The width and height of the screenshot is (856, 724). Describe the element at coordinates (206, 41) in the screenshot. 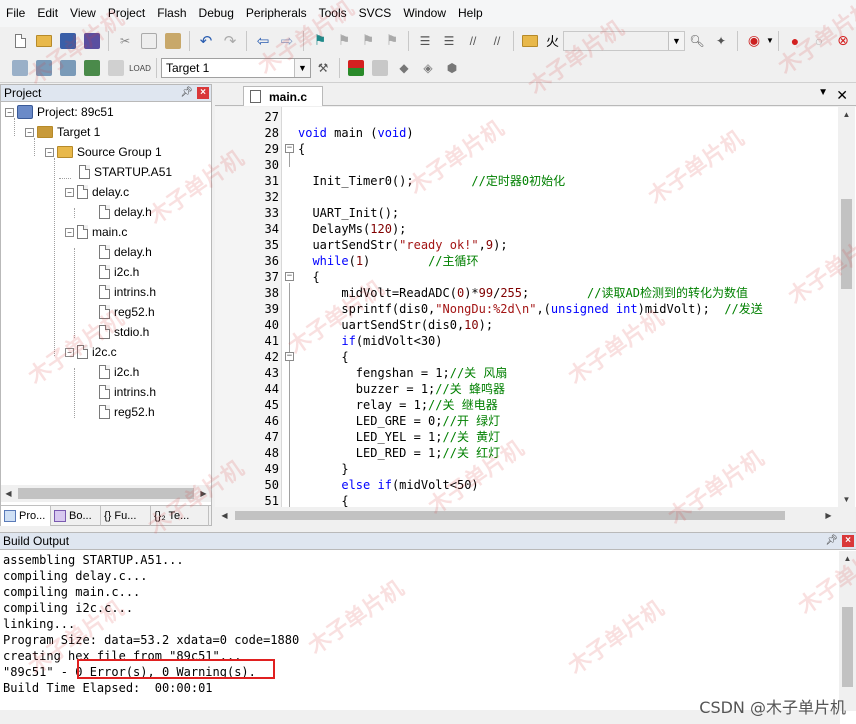

I see `undo-button: ↶` at that location.